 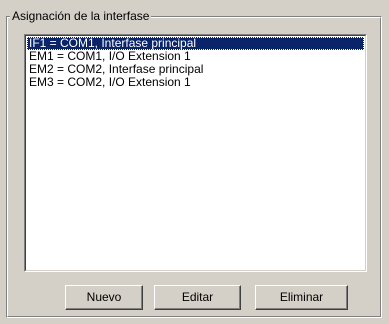 What do you see at coordinates (81, 16) in the screenshot?
I see `groupbox-title: Asignación de la interfase` at bounding box center [81, 16].